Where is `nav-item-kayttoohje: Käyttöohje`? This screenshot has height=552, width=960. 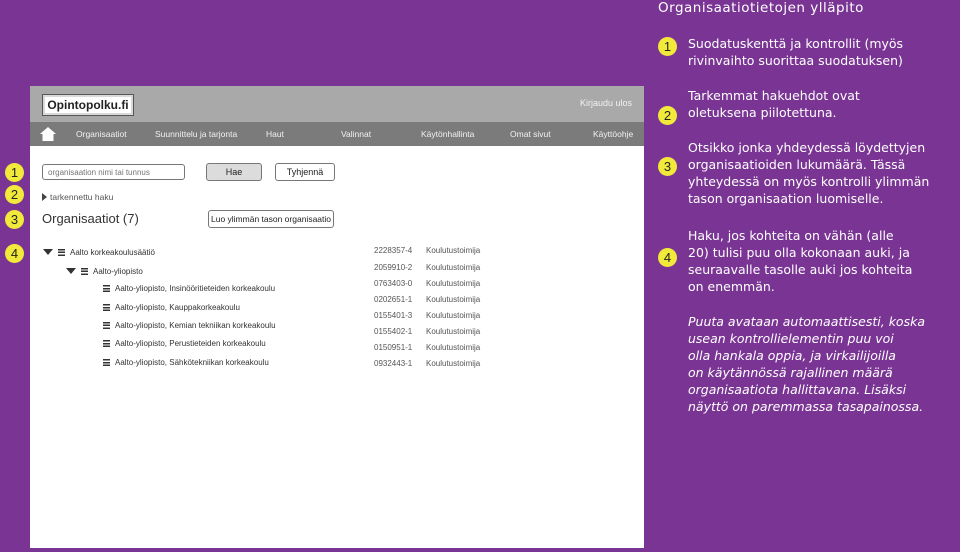 nav-item-kayttoohje: Käyttöohje is located at coordinates (613, 134).